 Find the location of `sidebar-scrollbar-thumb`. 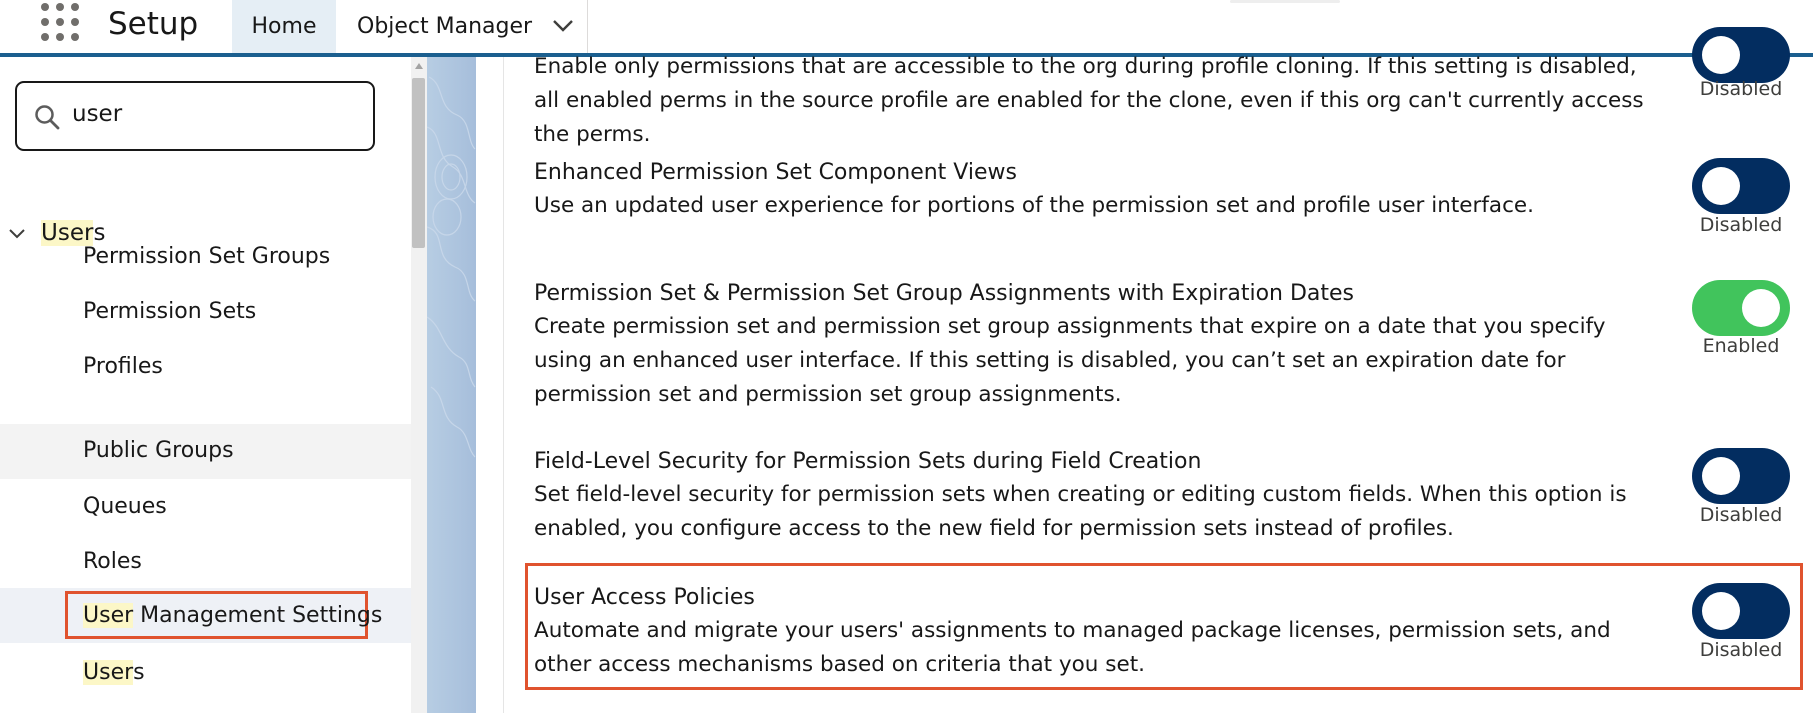

sidebar-scrollbar-thumb is located at coordinates (418, 163).